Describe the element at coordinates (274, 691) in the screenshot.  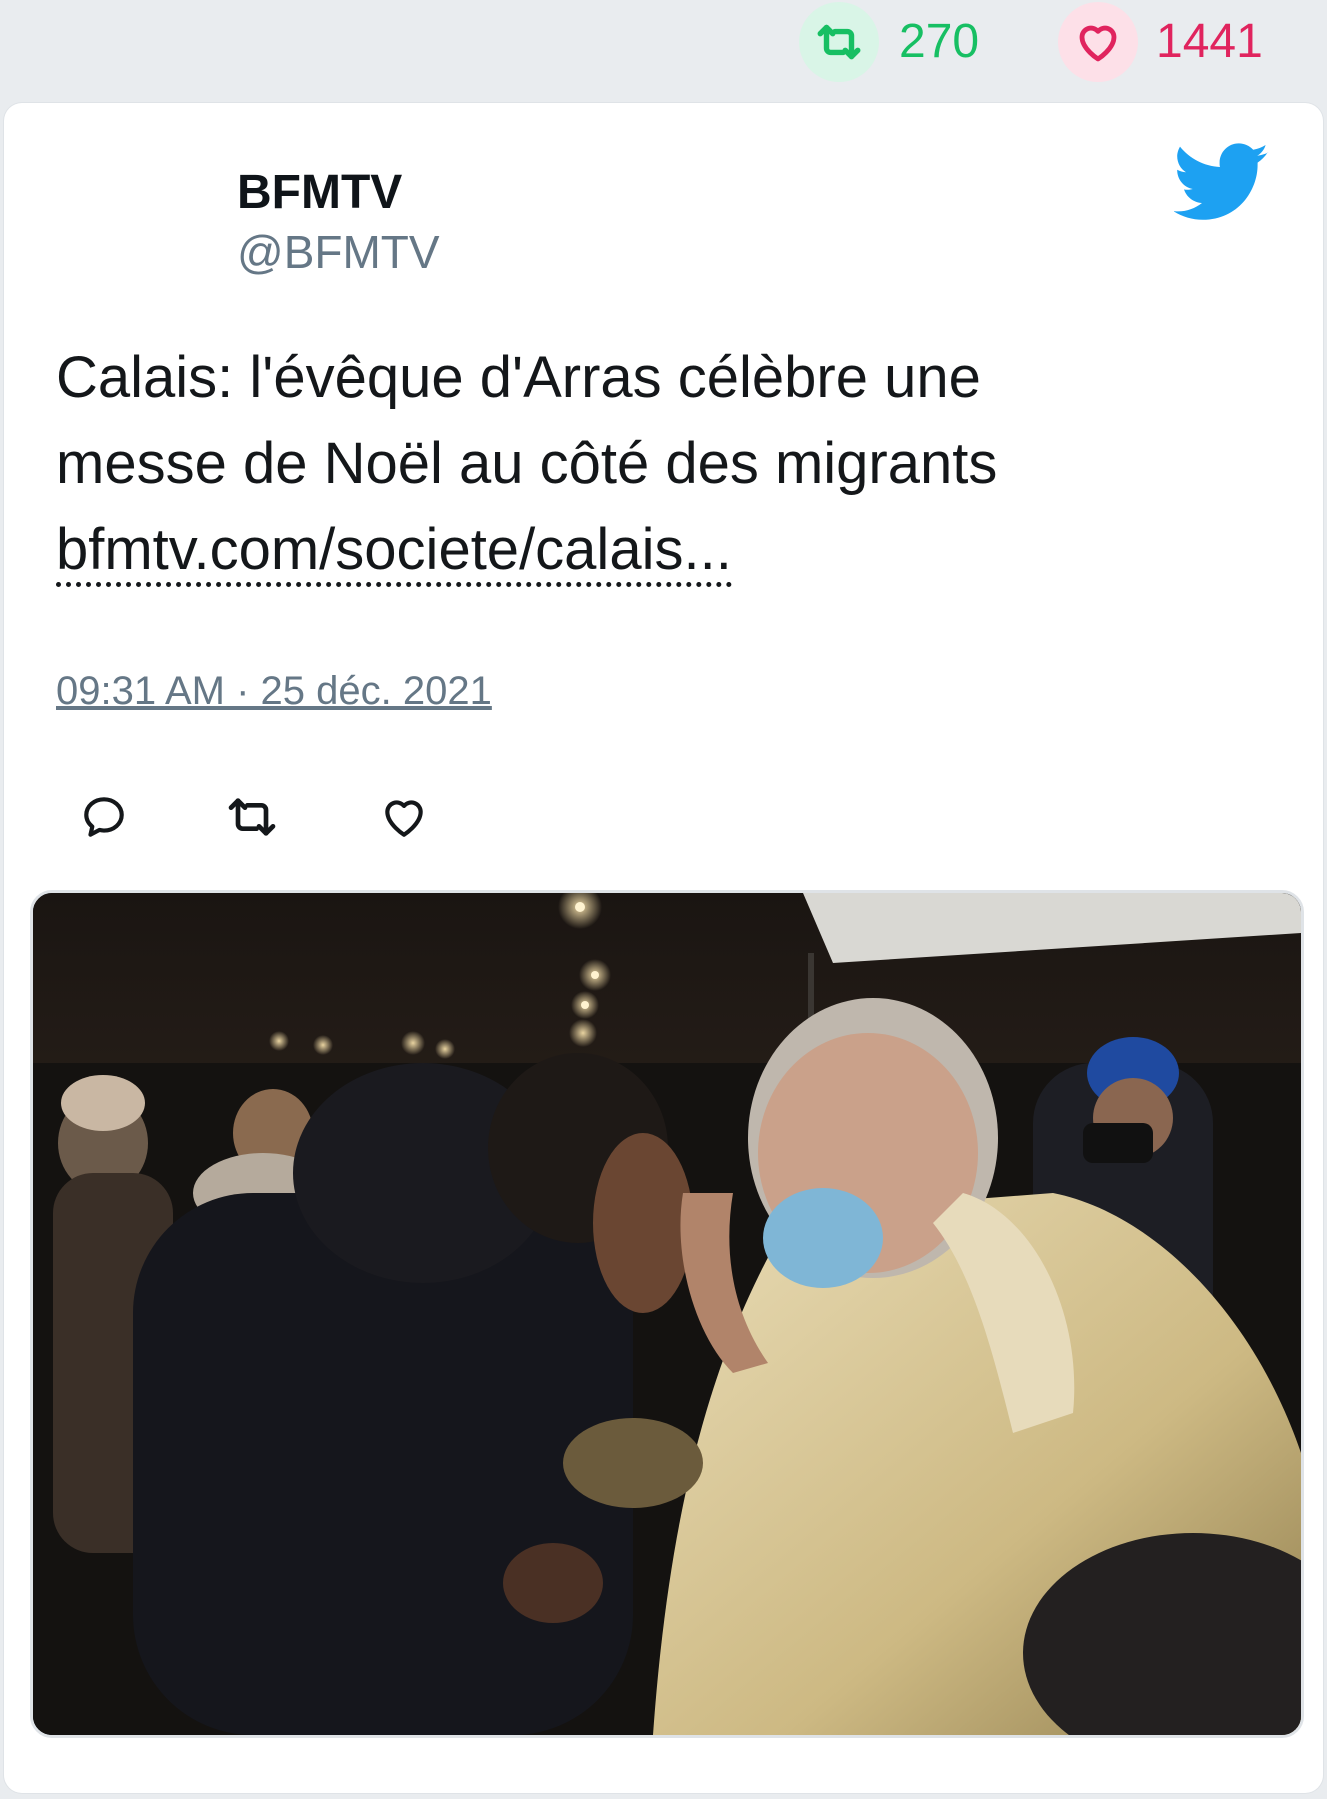
I see `tweet-timestamp: 09:31 AM · 25 déc. 2021` at that location.